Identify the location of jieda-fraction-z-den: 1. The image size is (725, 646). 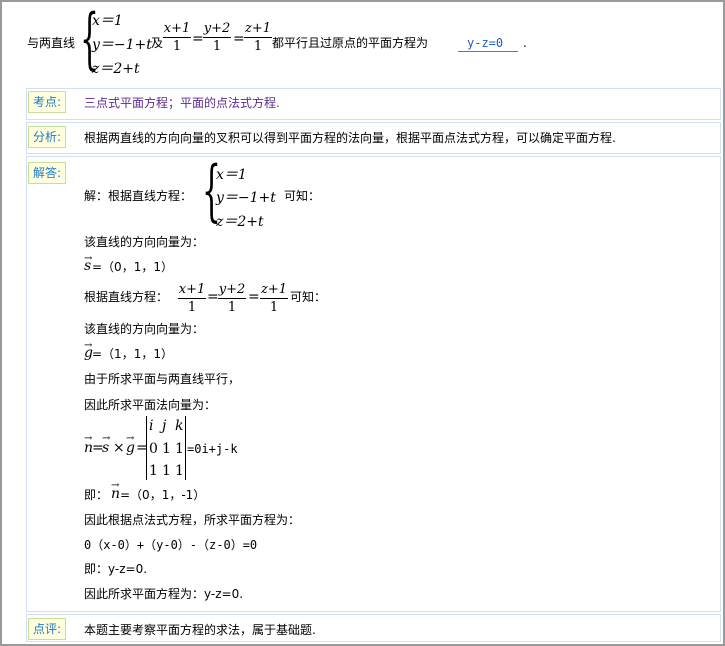
(274, 307).